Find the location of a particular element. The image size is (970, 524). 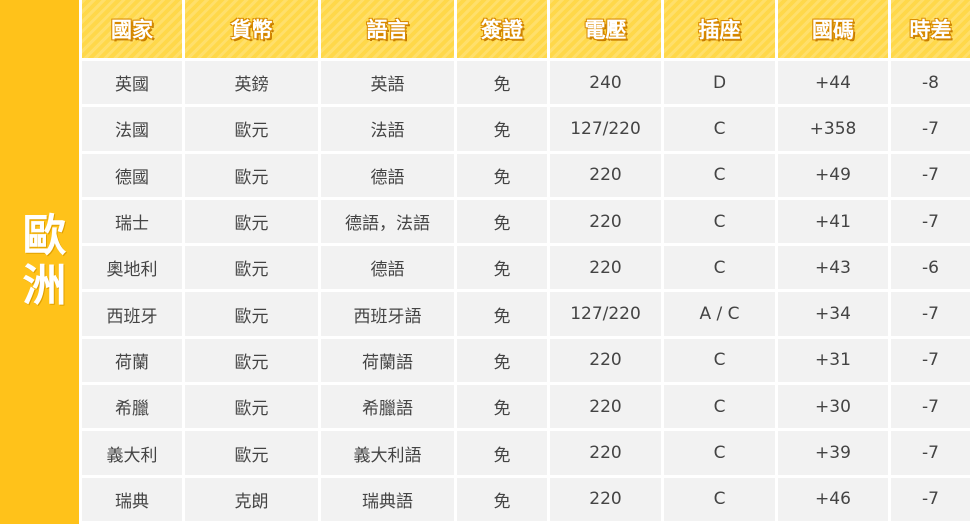

header-visa: 簽證 is located at coordinates (502, 30).